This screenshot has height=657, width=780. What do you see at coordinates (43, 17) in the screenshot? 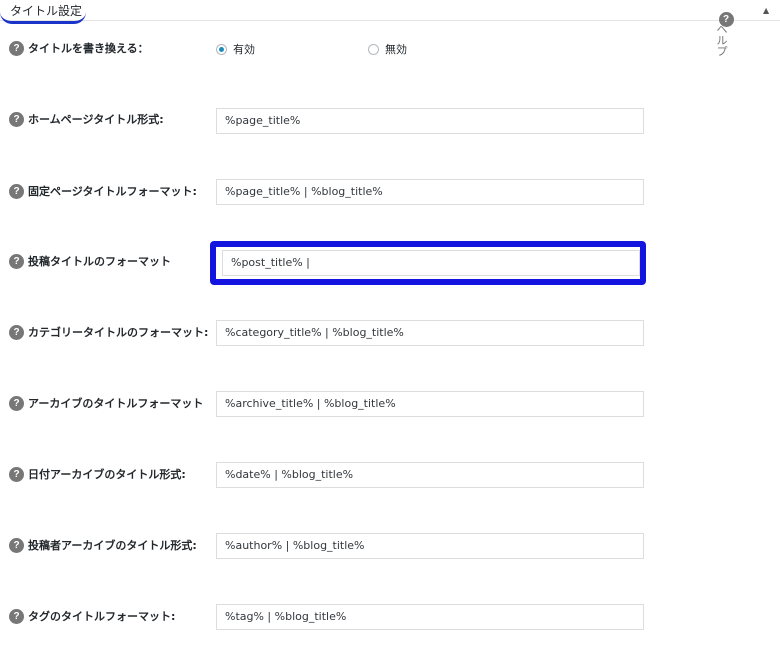
I see `title-annotation-underline` at bounding box center [43, 17].